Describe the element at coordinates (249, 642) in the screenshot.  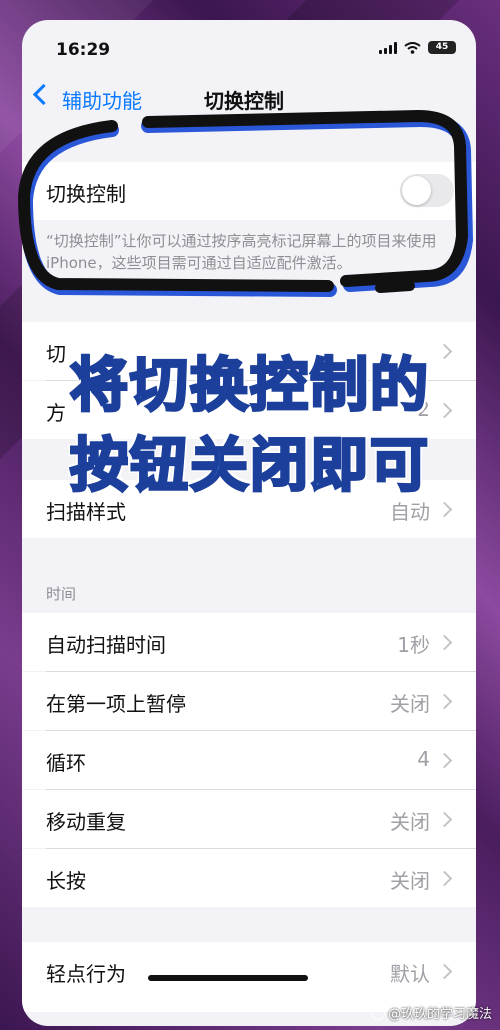
I see `auto-scan-time-row: 自动扫描时间 1秒` at that location.